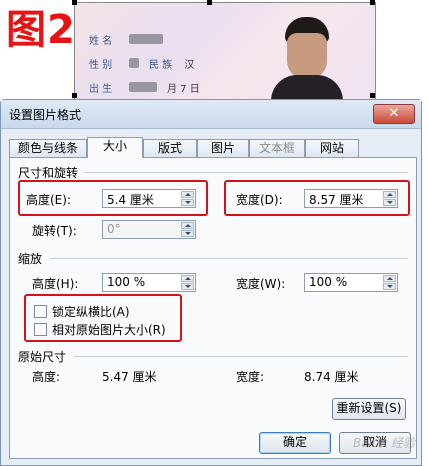  I want to click on dialog-titlebar: 设置图片格式 ✕, so click(211, 114).